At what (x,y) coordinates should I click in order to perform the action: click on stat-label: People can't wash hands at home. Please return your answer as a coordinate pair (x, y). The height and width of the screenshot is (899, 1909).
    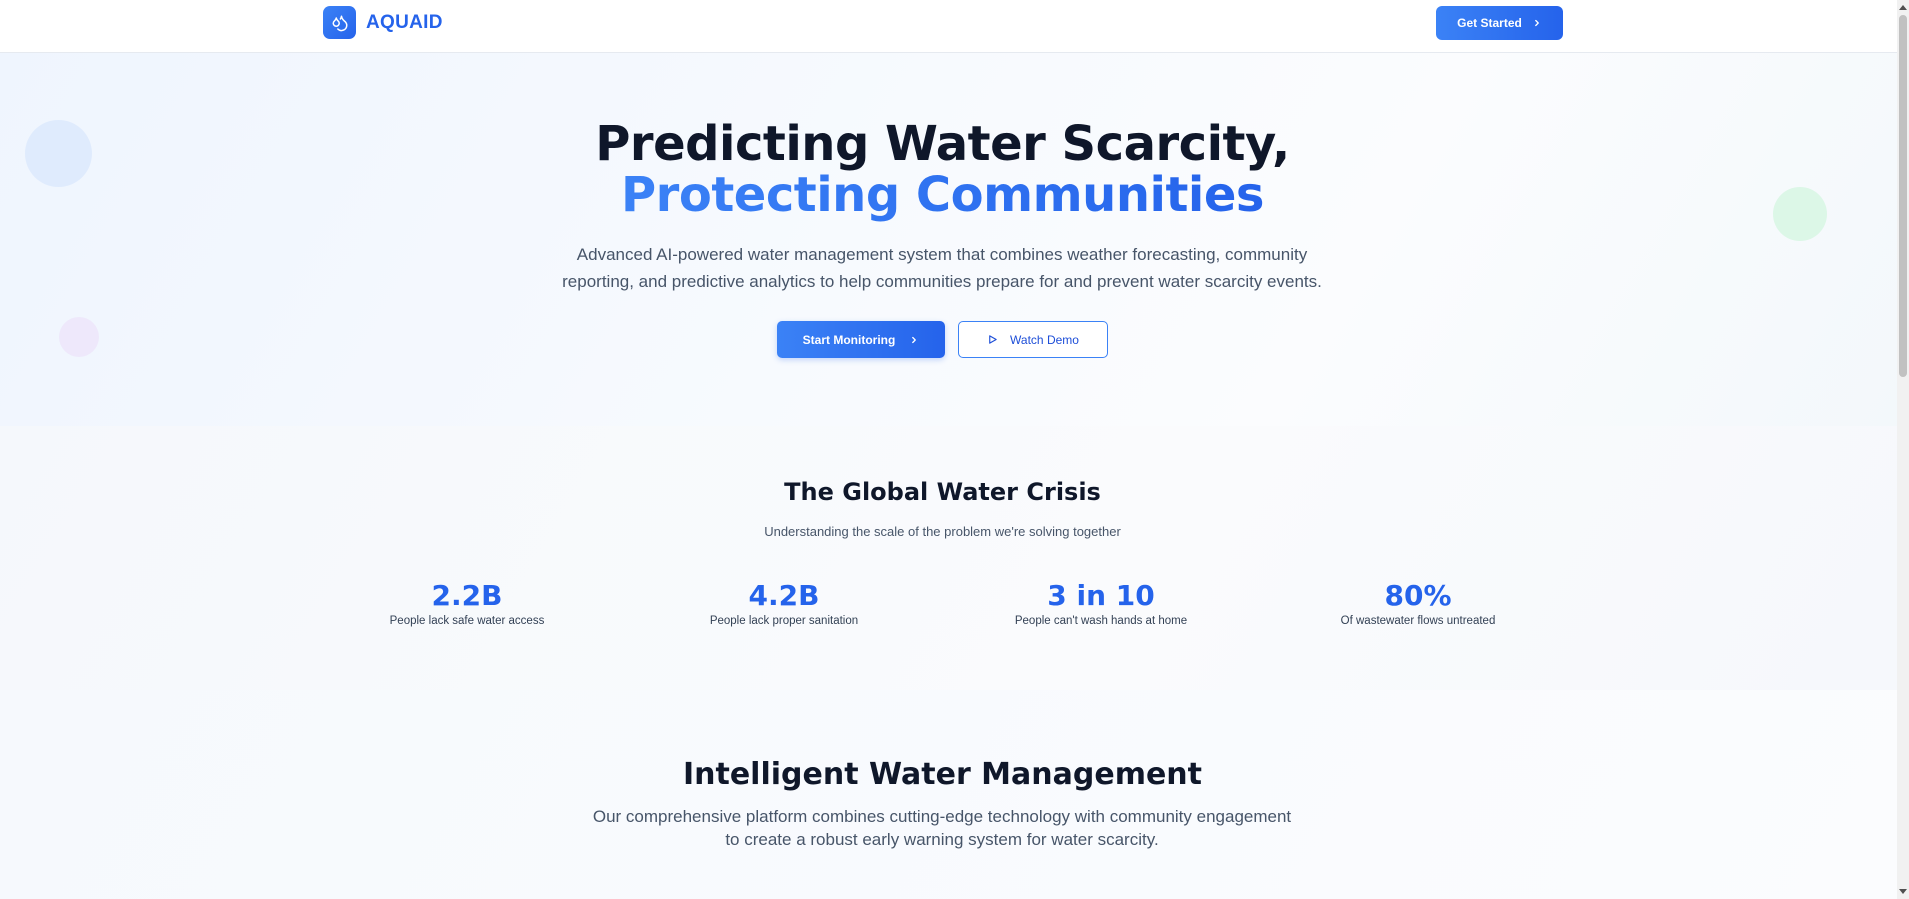
    Looking at the image, I should click on (1101, 621).